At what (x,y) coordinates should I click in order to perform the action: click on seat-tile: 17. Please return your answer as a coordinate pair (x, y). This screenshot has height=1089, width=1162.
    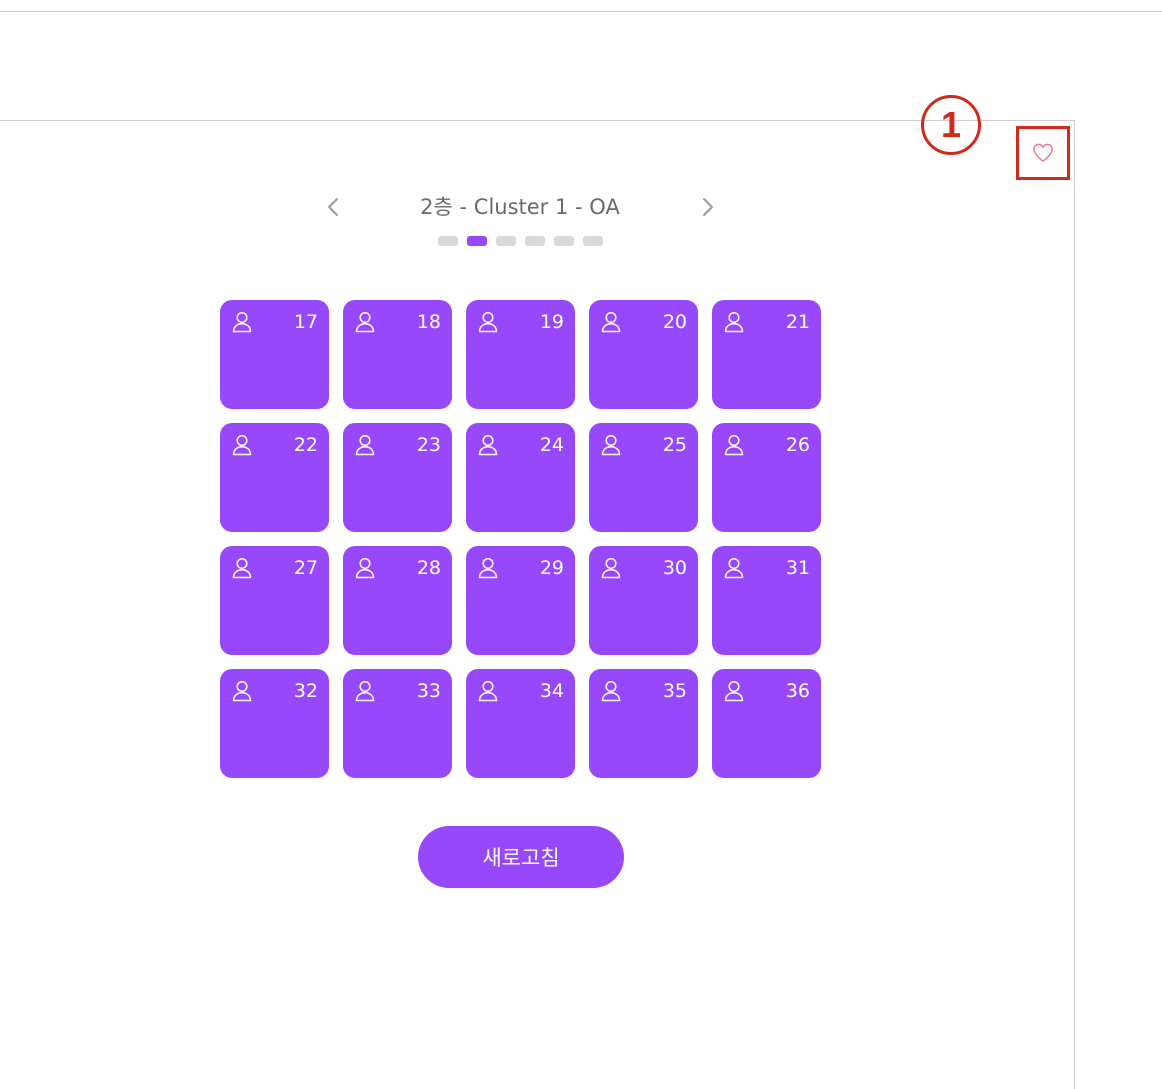
    Looking at the image, I should click on (274, 354).